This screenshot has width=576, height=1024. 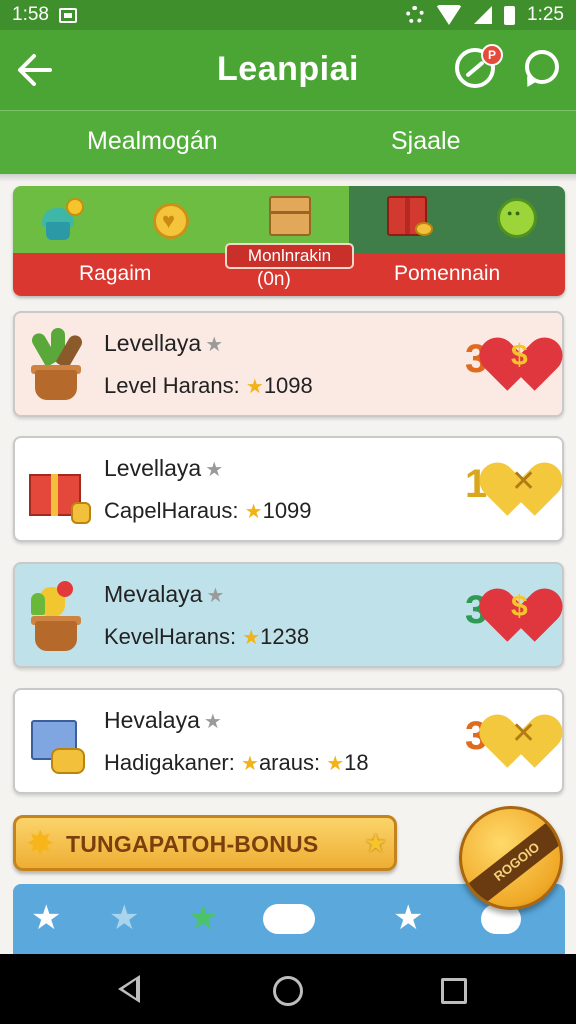 I want to click on nav-back-icon, so click(x=129, y=989).